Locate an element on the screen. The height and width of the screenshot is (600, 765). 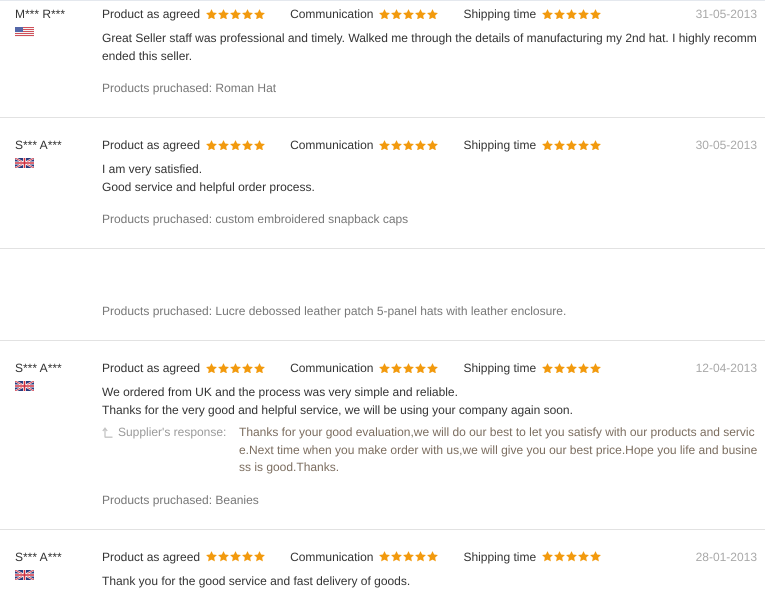
review-date: 12-04-2013 is located at coordinates (726, 368).